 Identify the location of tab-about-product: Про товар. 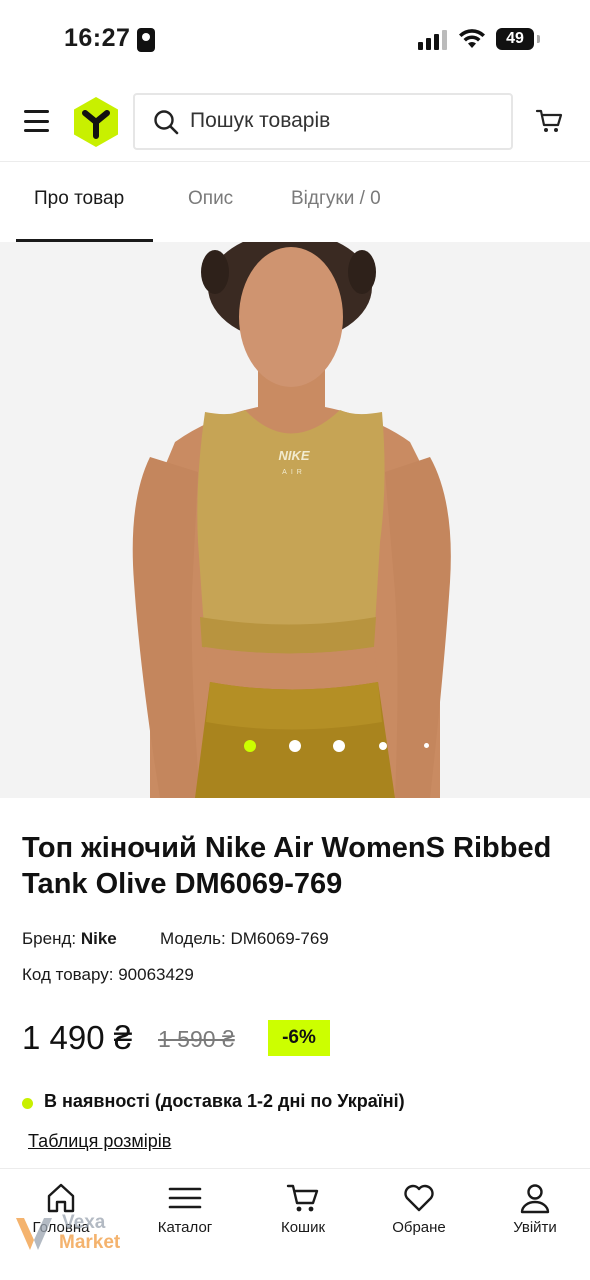
(79, 199).